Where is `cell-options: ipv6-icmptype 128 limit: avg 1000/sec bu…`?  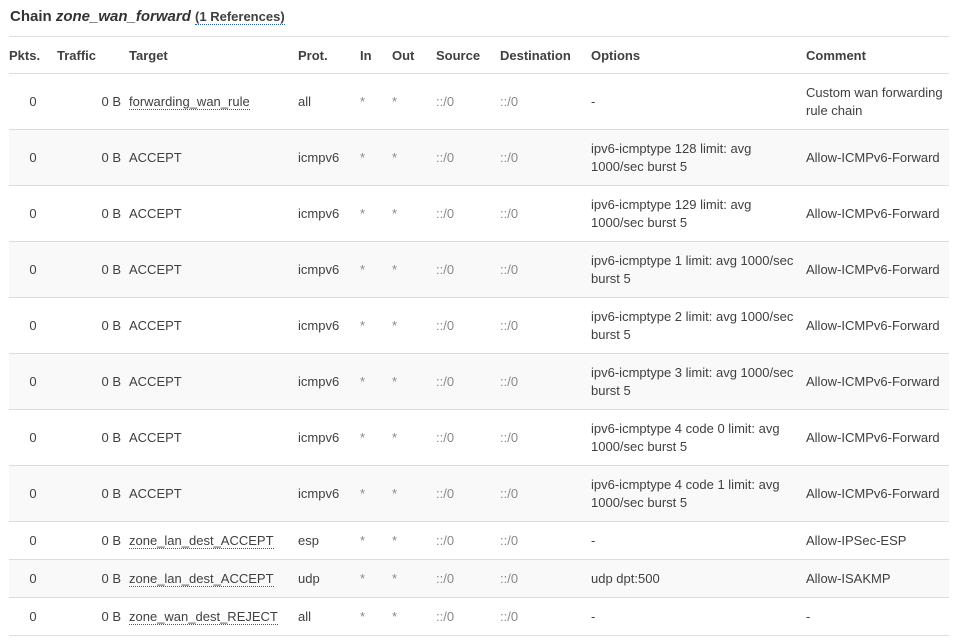 cell-options: ipv6-icmptype 128 limit: avg 1000/sec bu… is located at coordinates (690, 157).